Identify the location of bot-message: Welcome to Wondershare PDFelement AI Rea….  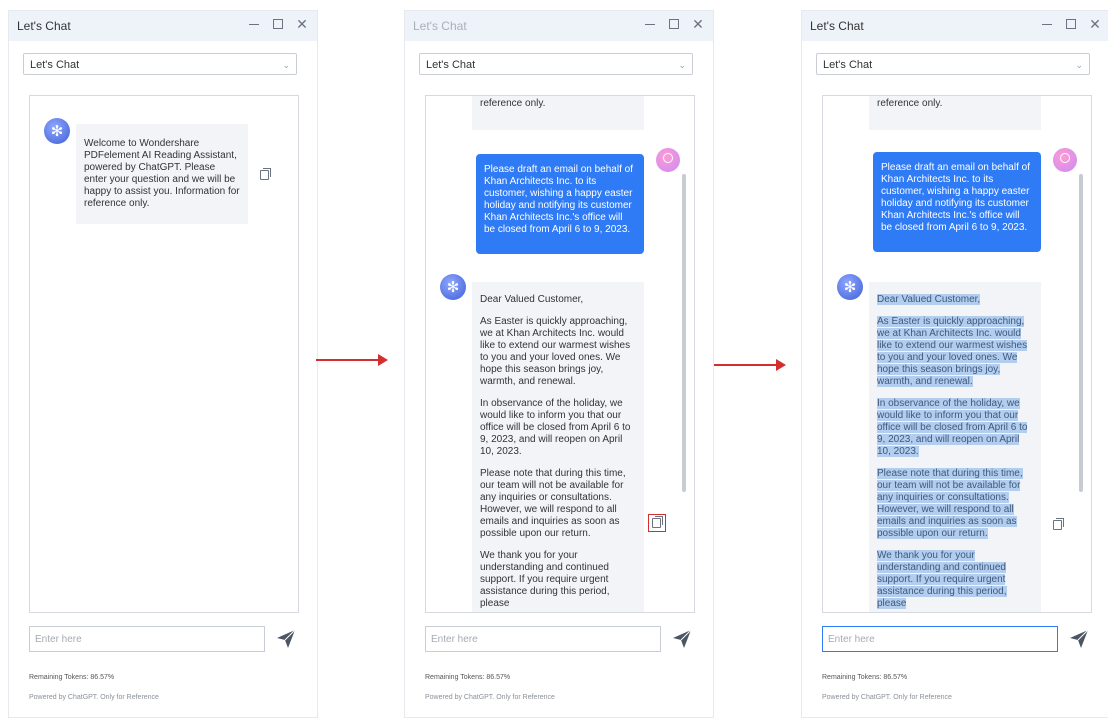
(162, 174).